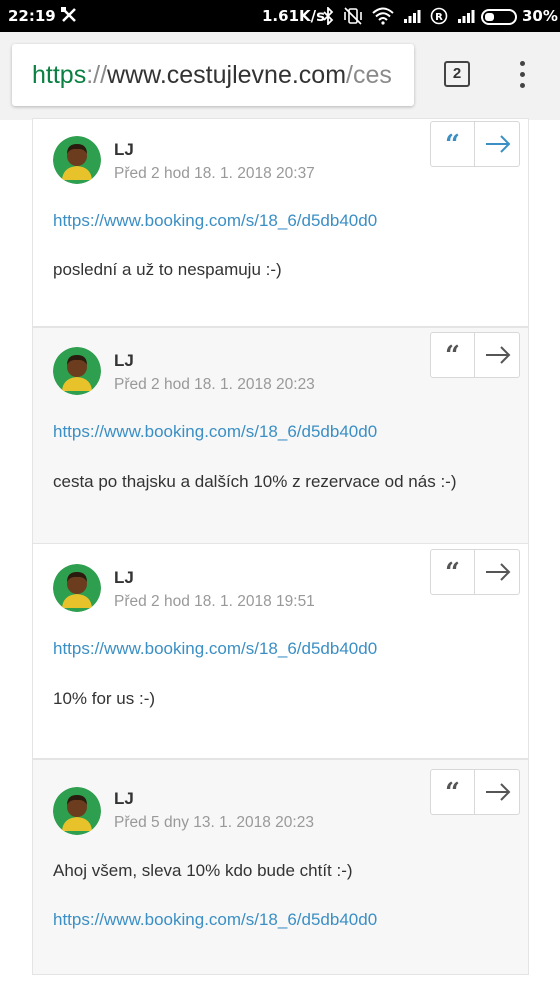 The image size is (560, 996). I want to click on post-meta: Před 2 hod 18. 1. 2018 19:51, so click(214, 601).